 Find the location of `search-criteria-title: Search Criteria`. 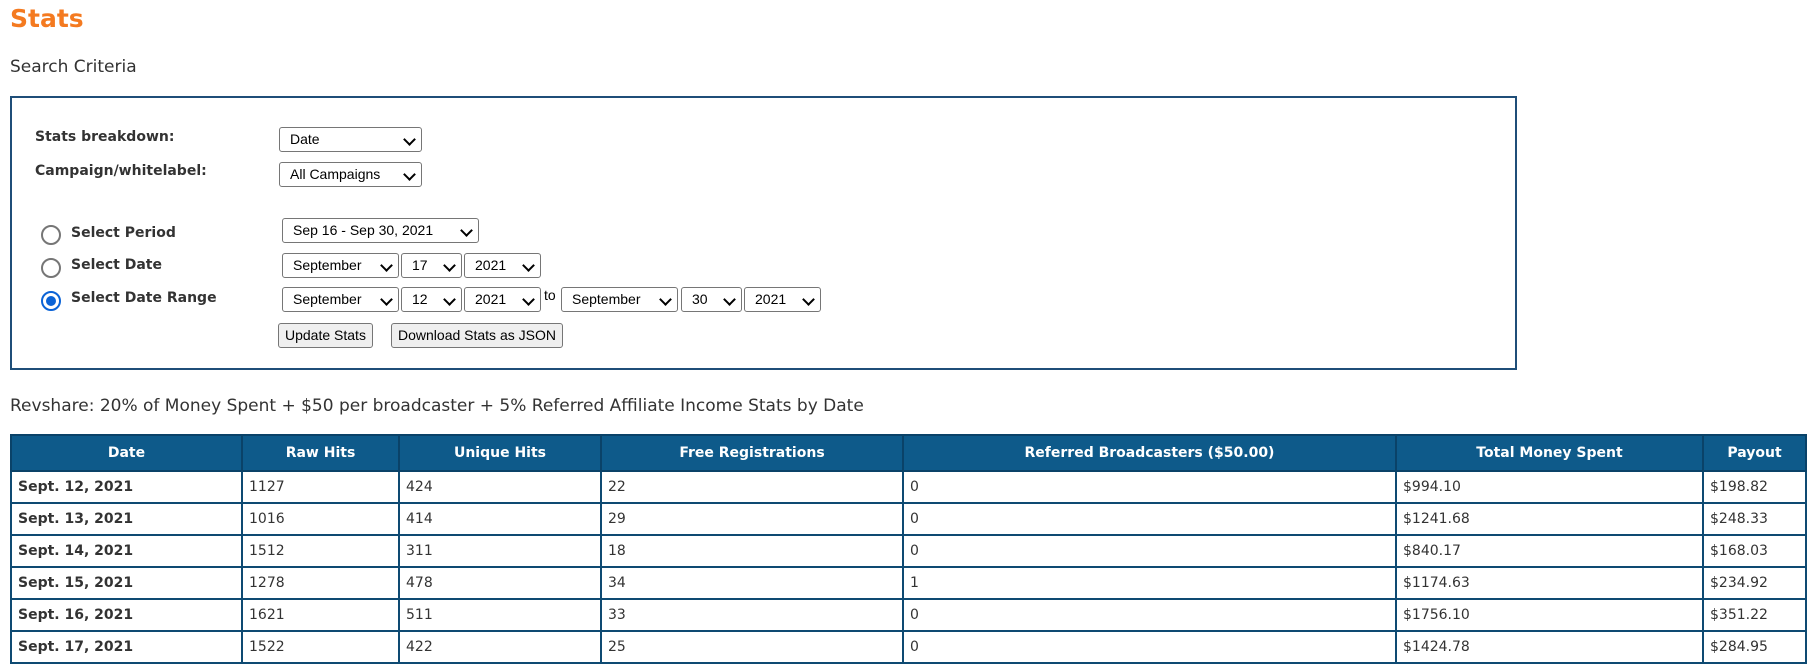

search-criteria-title: Search Criteria is located at coordinates (73, 67).